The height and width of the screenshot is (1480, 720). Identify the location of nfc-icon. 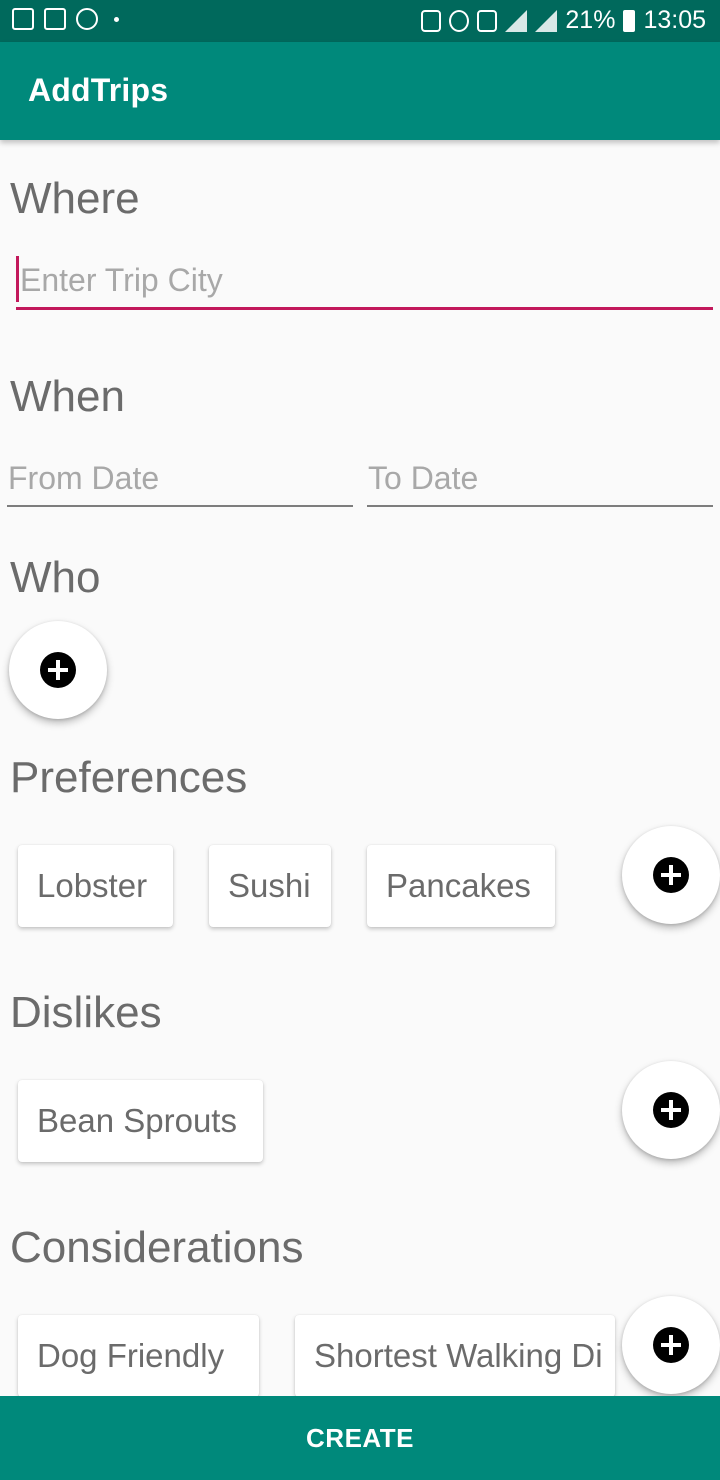
(487, 20).